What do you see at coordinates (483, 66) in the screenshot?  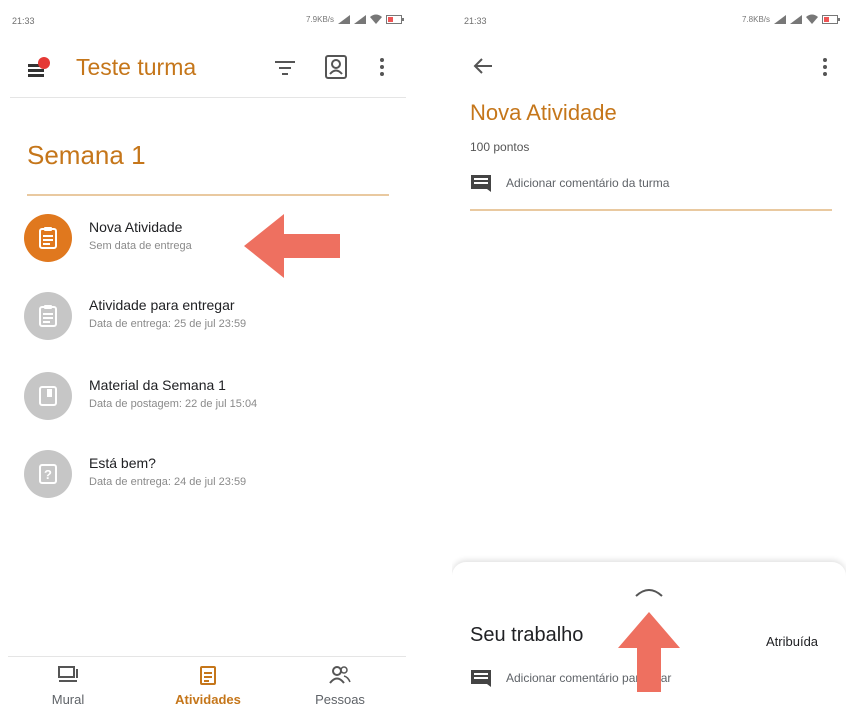 I see `back-arrow-icon` at bounding box center [483, 66].